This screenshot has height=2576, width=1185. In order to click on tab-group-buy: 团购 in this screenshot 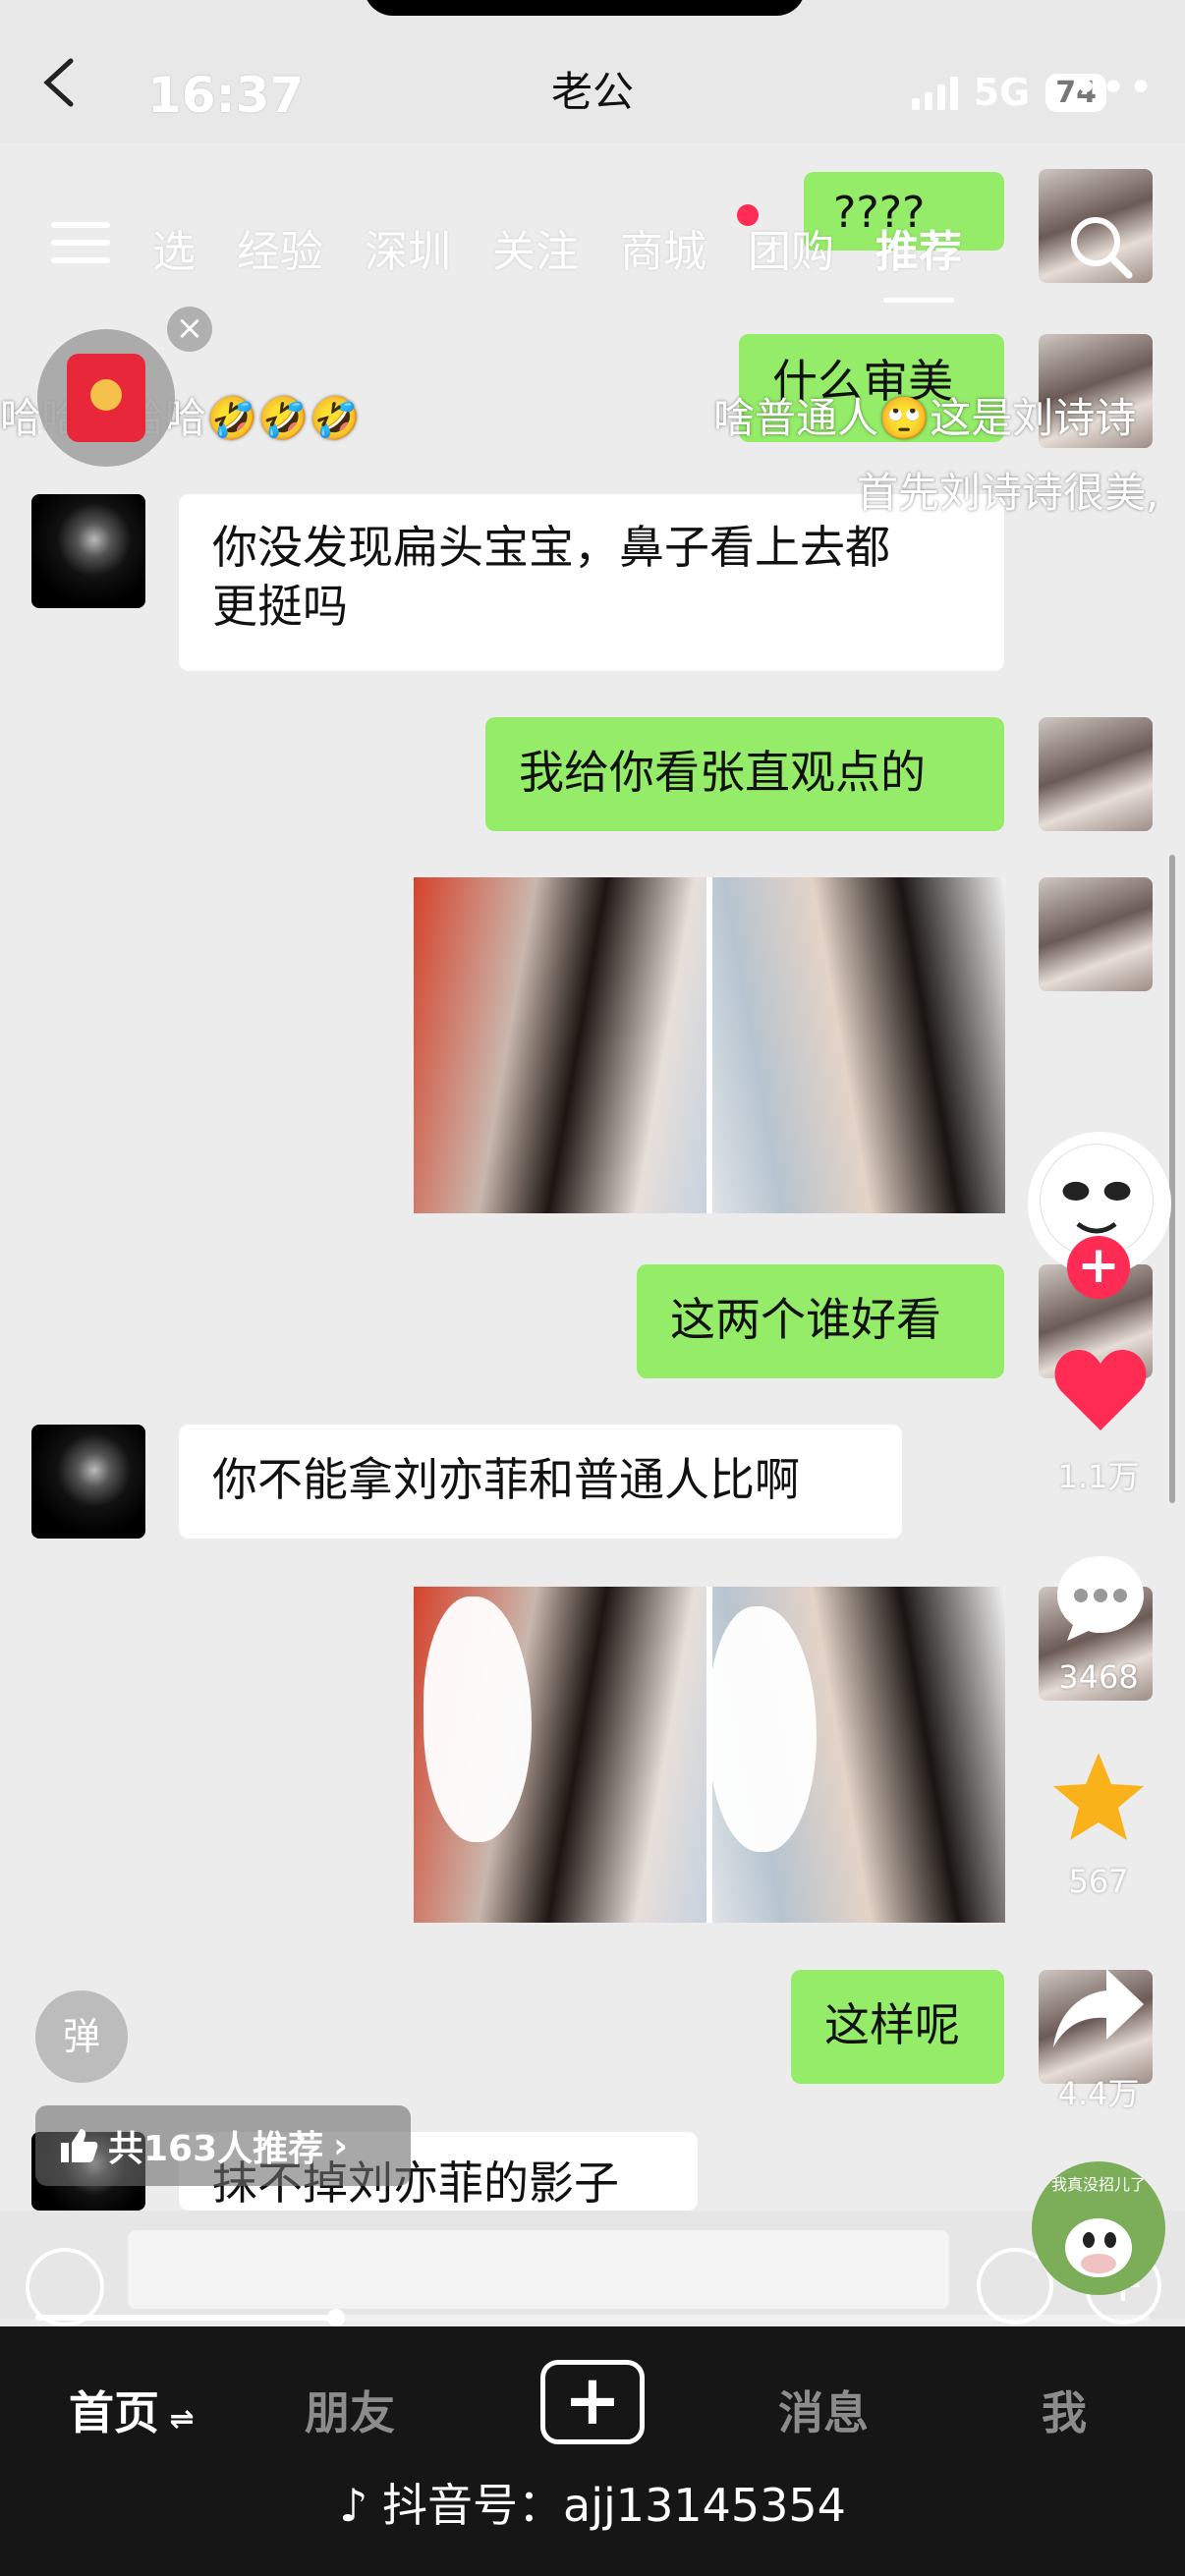, I will do `click(791, 247)`.